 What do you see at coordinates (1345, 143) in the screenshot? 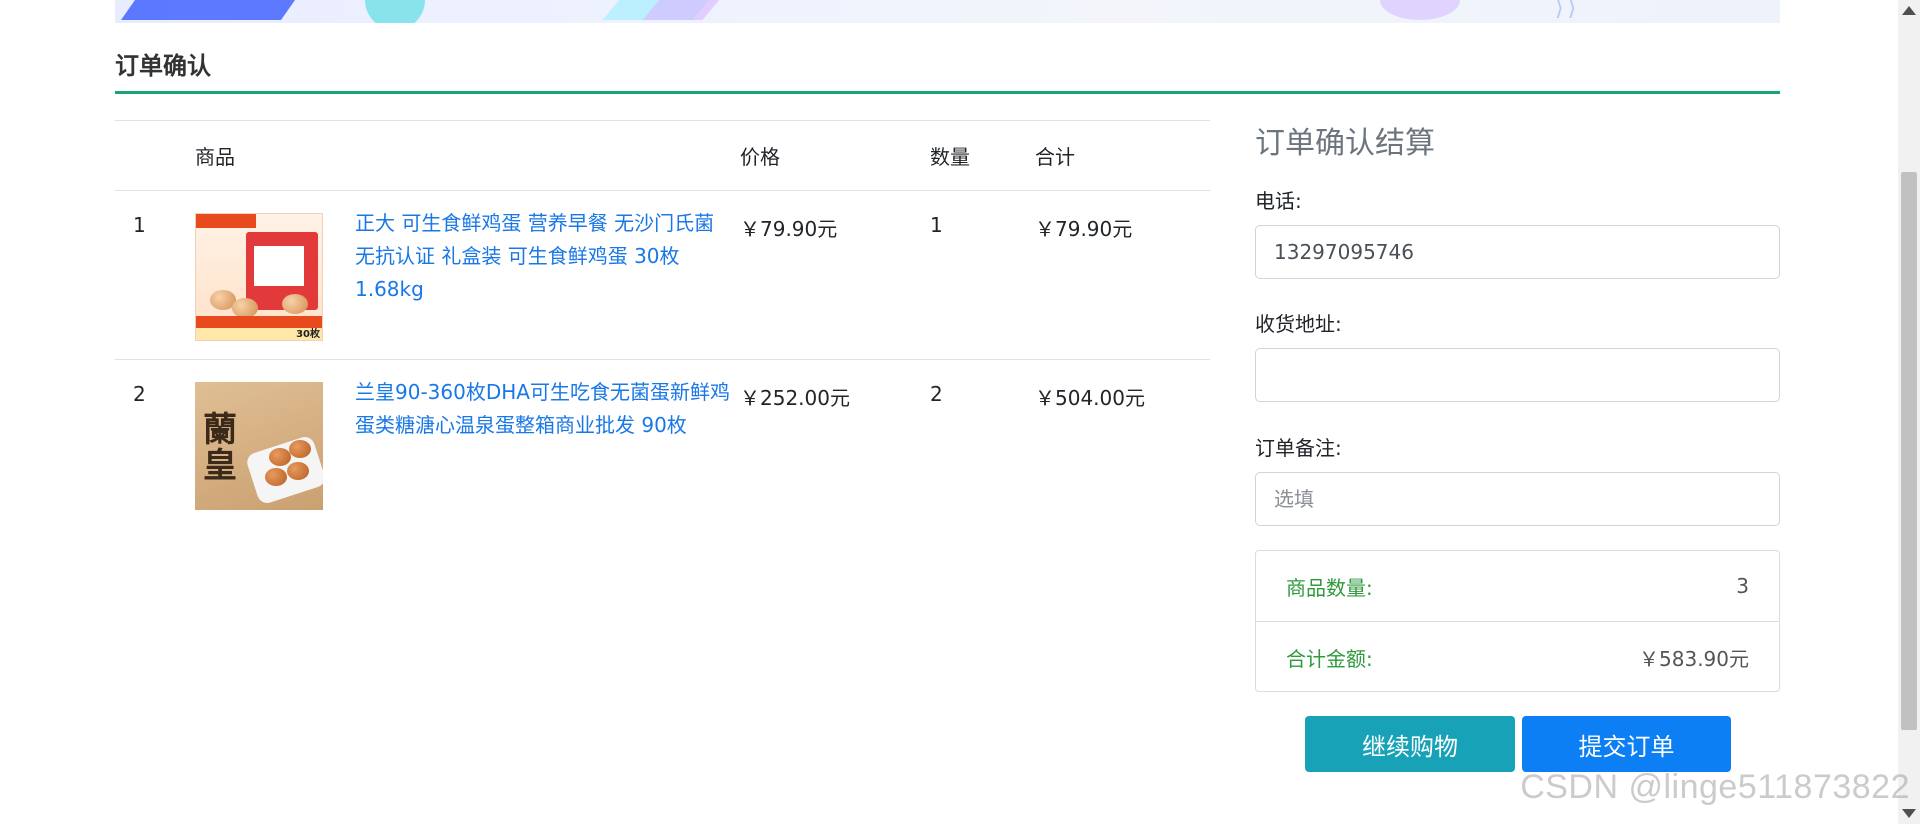
I see `checkout-title: 订单确认结算` at bounding box center [1345, 143].